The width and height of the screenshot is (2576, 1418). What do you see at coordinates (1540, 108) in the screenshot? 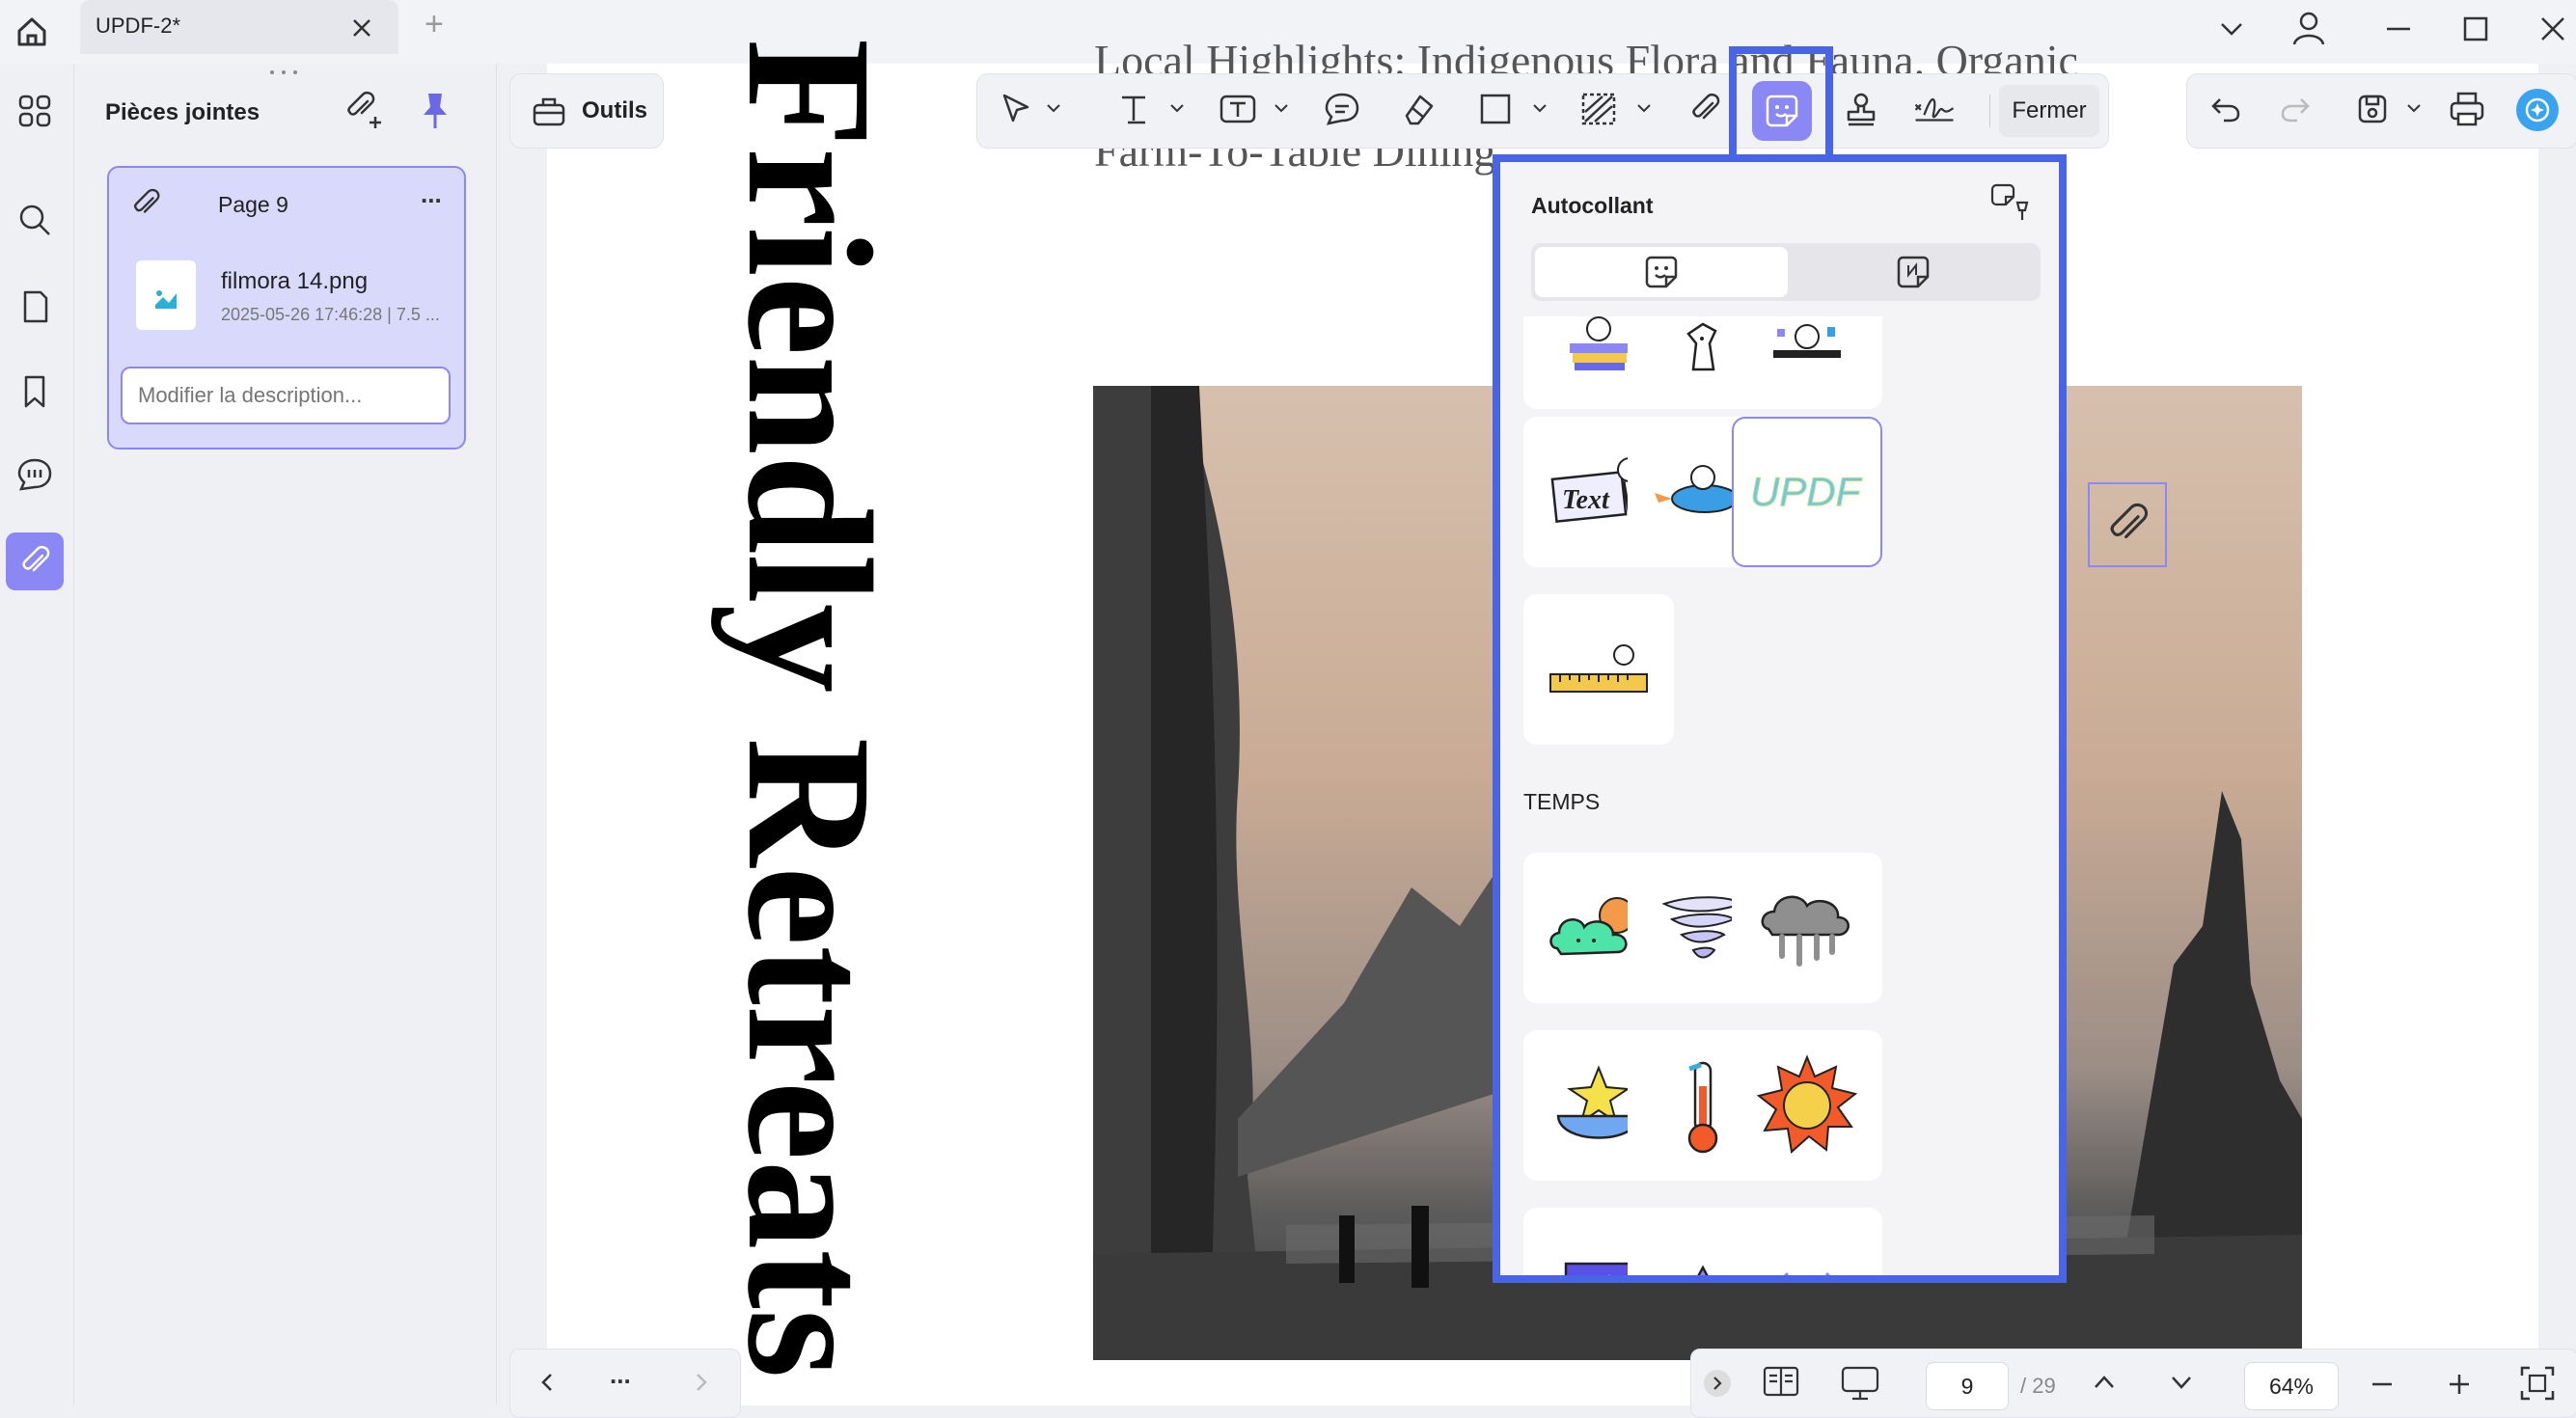
I see `shape-dropdown-icon` at bounding box center [1540, 108].